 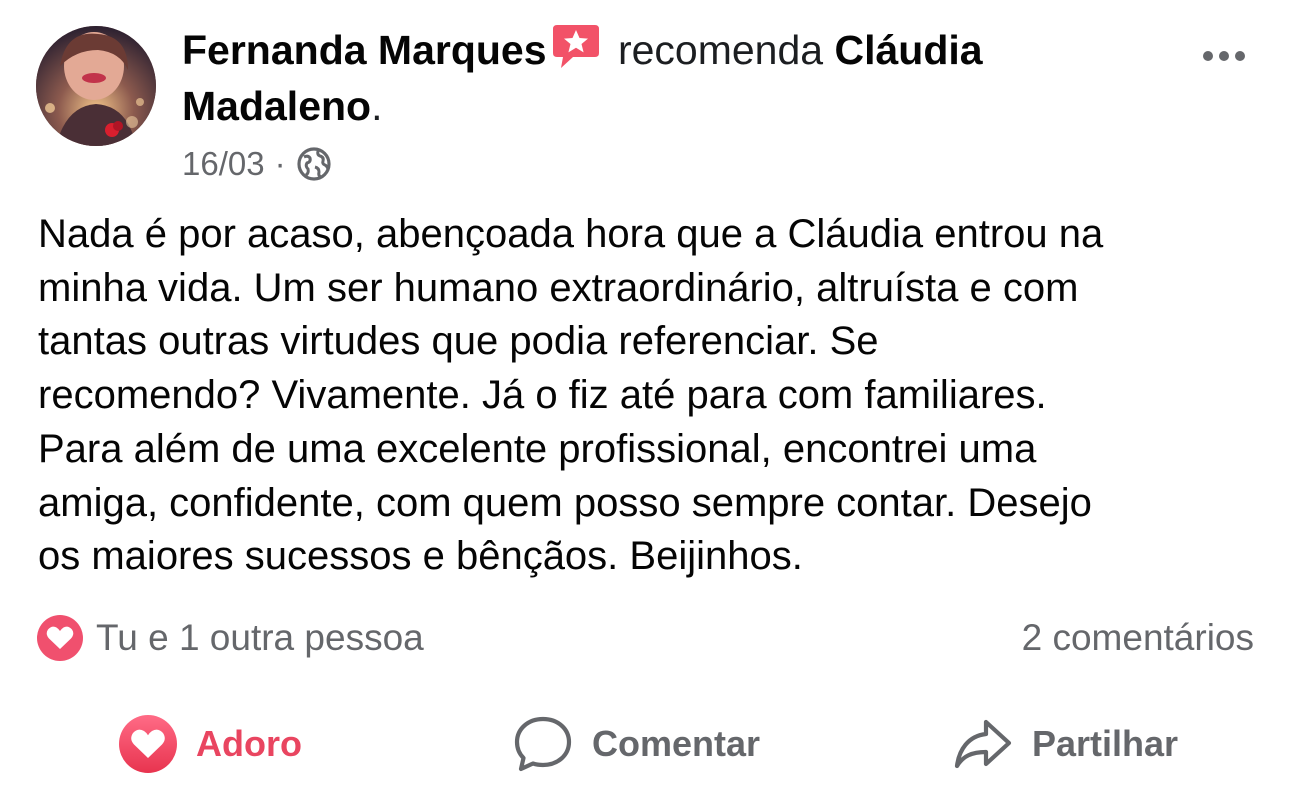 I want to click on reactions-summary: Tu e 1 outra pessoa, so click(x=230, y=638).